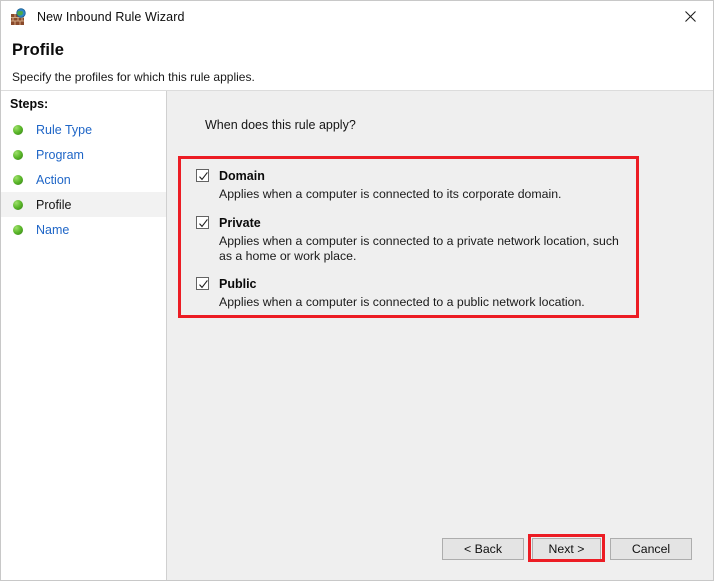 This screenshot has height=581, width=714. Describe the element at coordinates (690, 16) in the screenshot. I see `close-icon` at that location.